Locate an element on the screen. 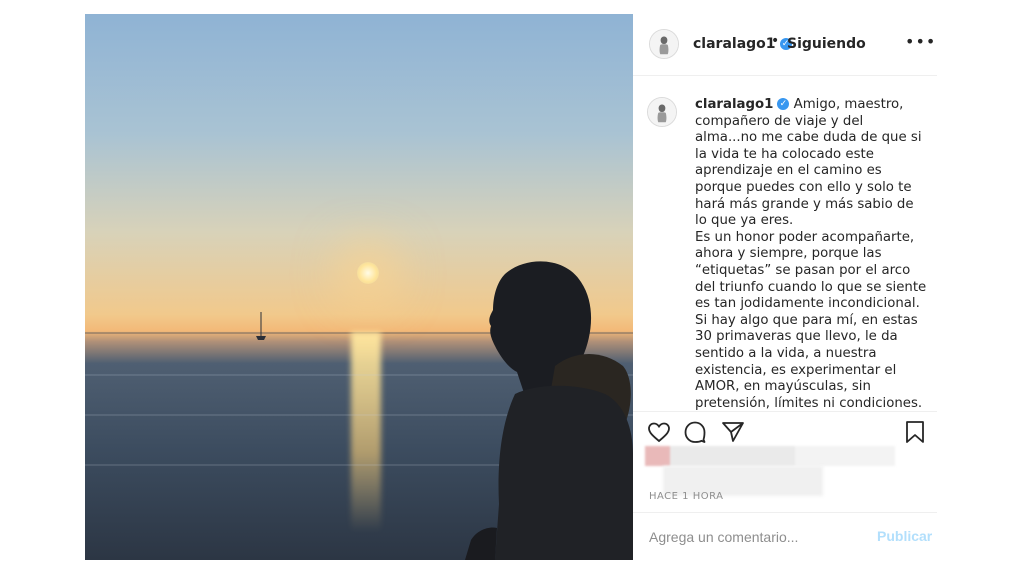 The height and width of the screenshot is (576, 1024). bookmark-icon is located at coordinates (915, 432).